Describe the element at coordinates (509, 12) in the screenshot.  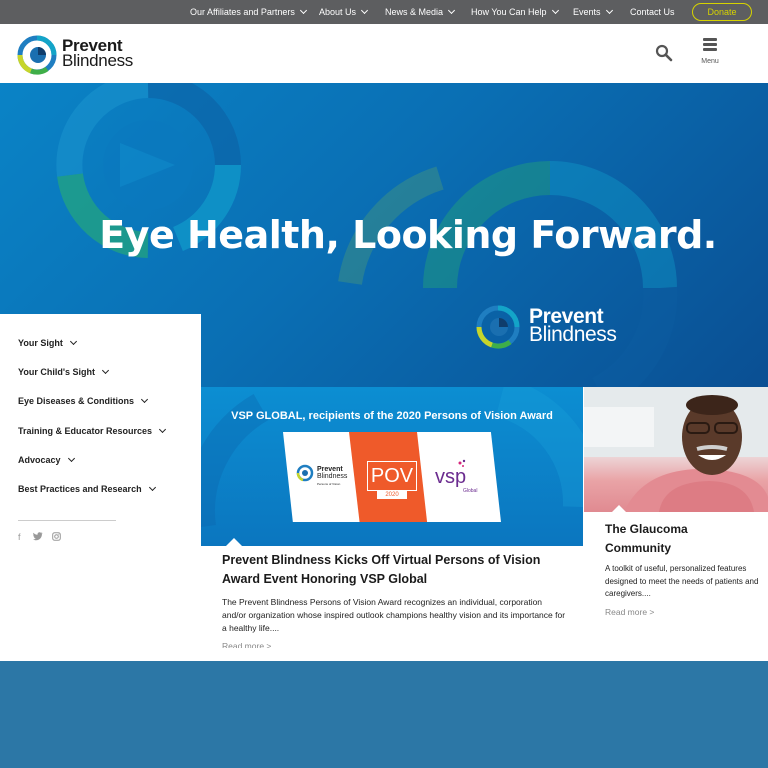
I see `nav-item-label: How You Can Help` at that location.